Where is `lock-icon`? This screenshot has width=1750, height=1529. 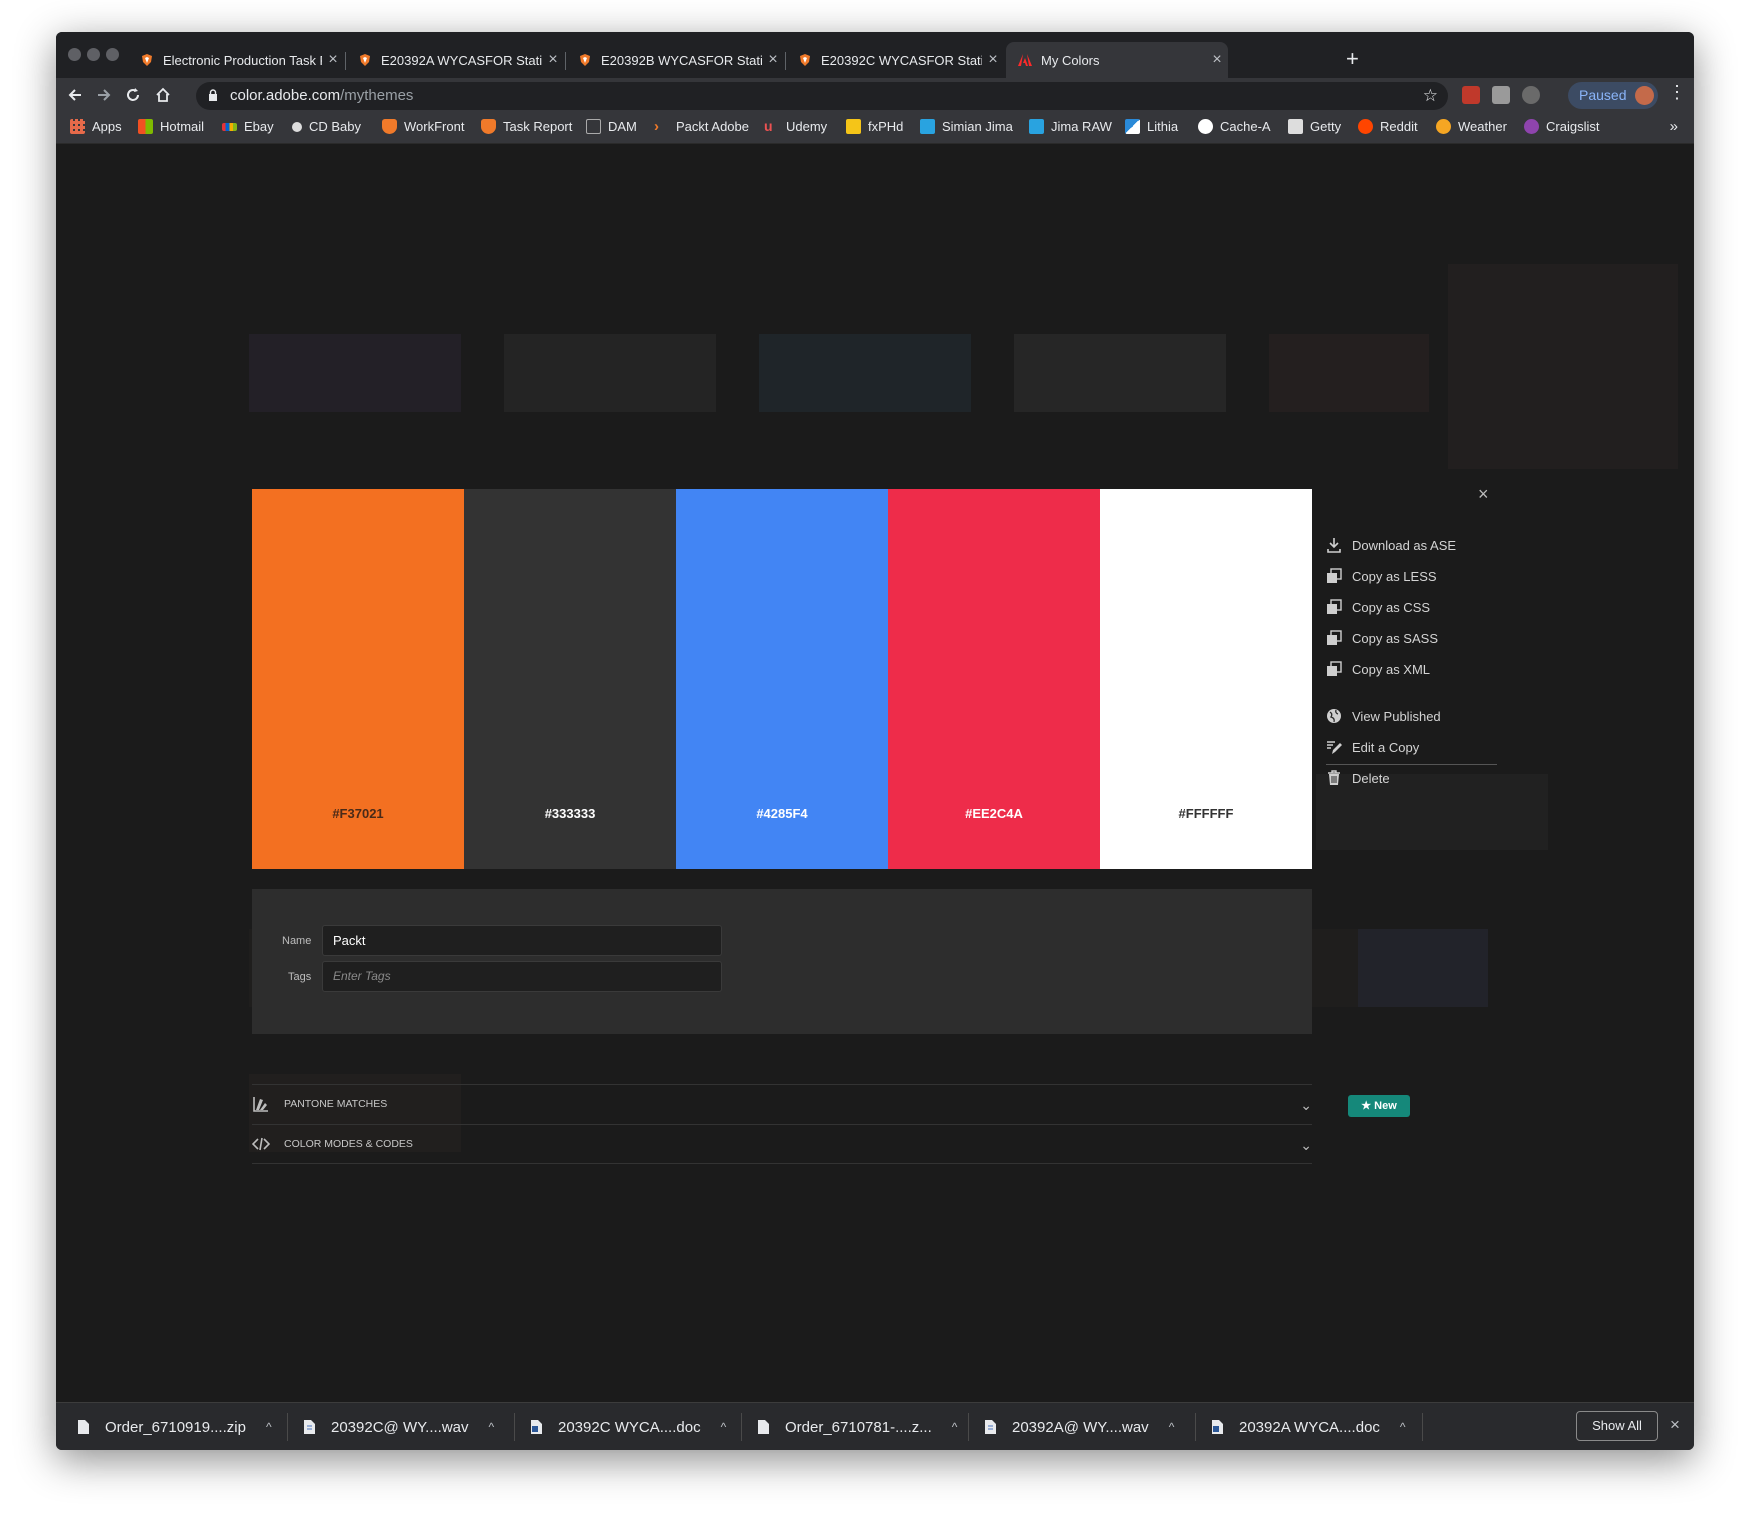
lock-icon is located at coordinates (213, 95).